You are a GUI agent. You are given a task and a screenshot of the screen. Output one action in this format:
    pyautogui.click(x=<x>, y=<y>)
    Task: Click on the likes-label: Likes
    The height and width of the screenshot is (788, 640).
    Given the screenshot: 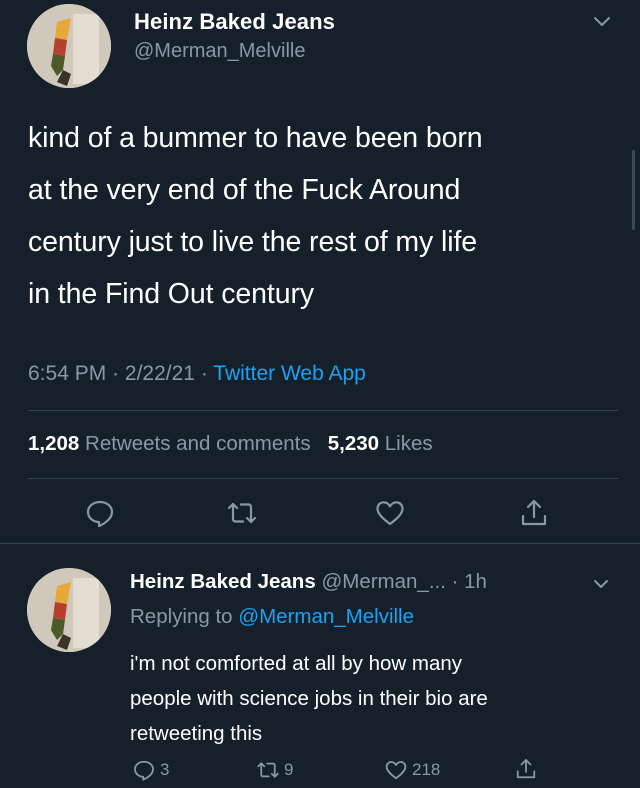 What is the action you would take?
    pyautogui.click(x=408, y=443)
    